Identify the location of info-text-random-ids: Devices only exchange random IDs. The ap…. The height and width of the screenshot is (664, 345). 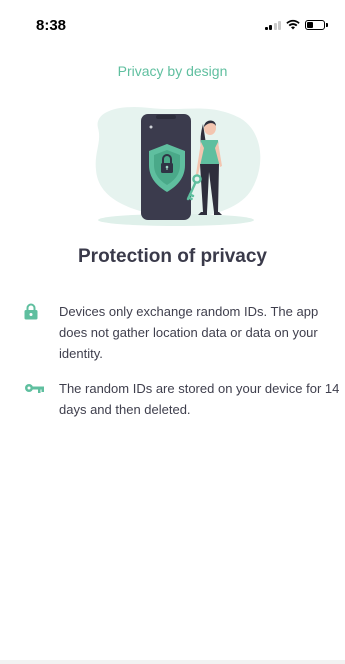
(189, 332).